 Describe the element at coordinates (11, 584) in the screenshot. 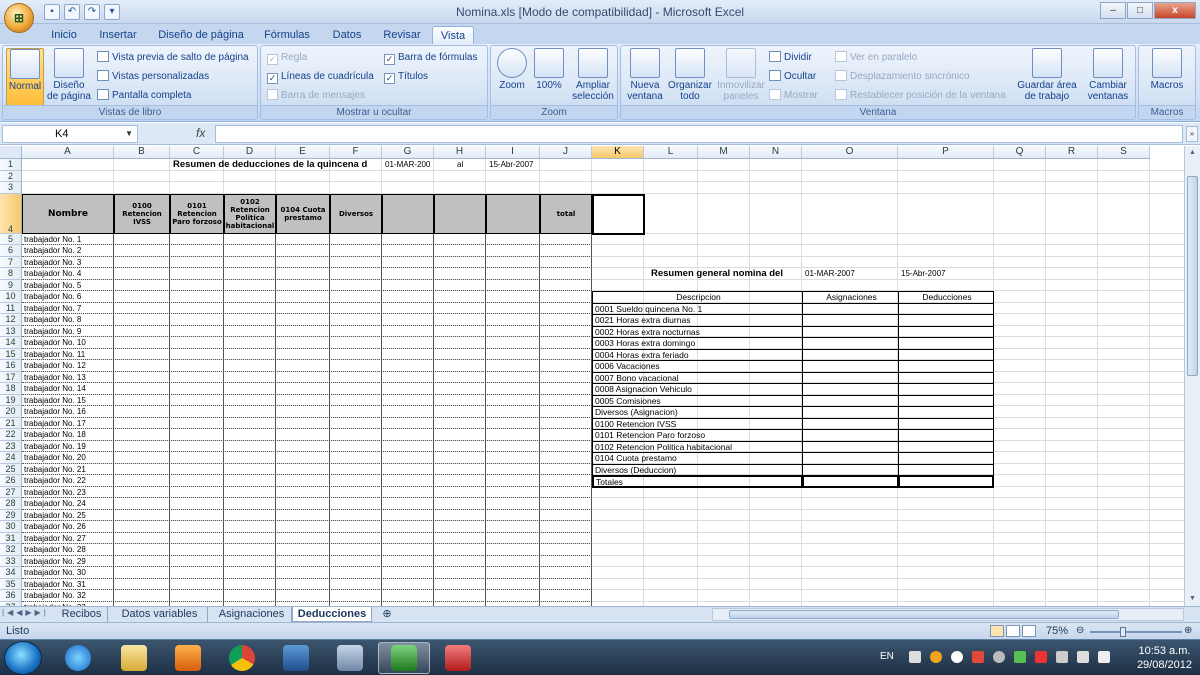

I see `row-header: 35` at that location.